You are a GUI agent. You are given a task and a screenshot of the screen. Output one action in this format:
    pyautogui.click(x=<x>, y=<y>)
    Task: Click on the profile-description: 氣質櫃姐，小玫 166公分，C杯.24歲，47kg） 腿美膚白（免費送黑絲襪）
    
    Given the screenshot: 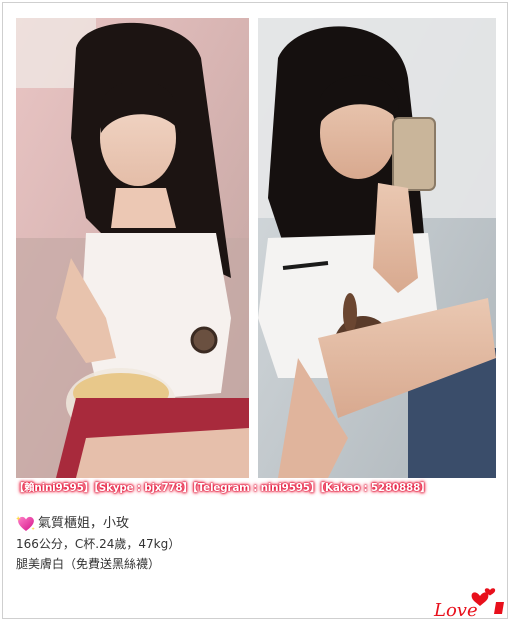 What is the action you would take?
    pyautogui.click(x=98, y=544)
    